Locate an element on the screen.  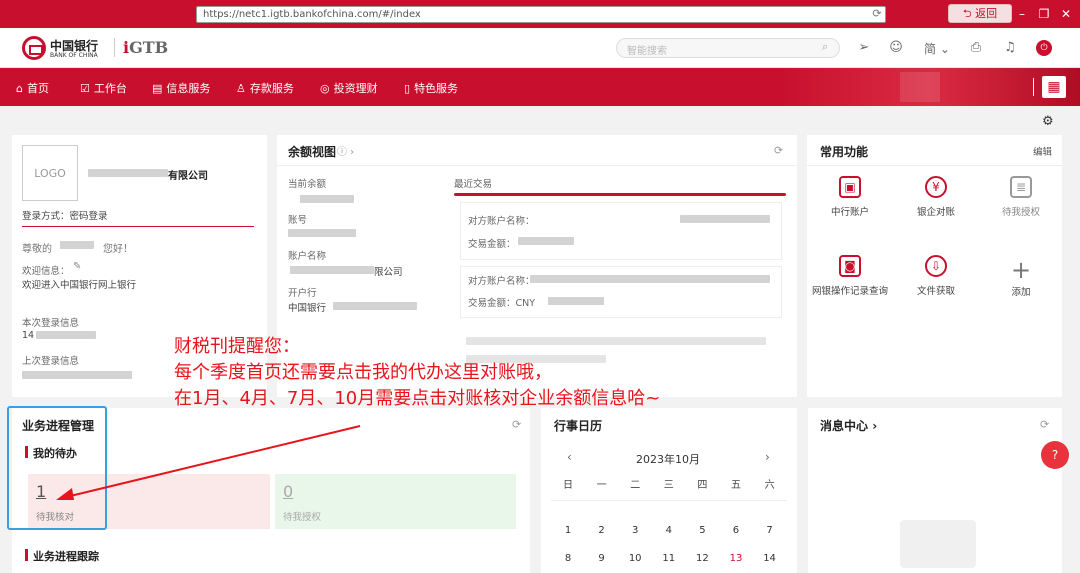
tx2-amount-label: 交易金额：CNY is located at coordinates (502, 303).